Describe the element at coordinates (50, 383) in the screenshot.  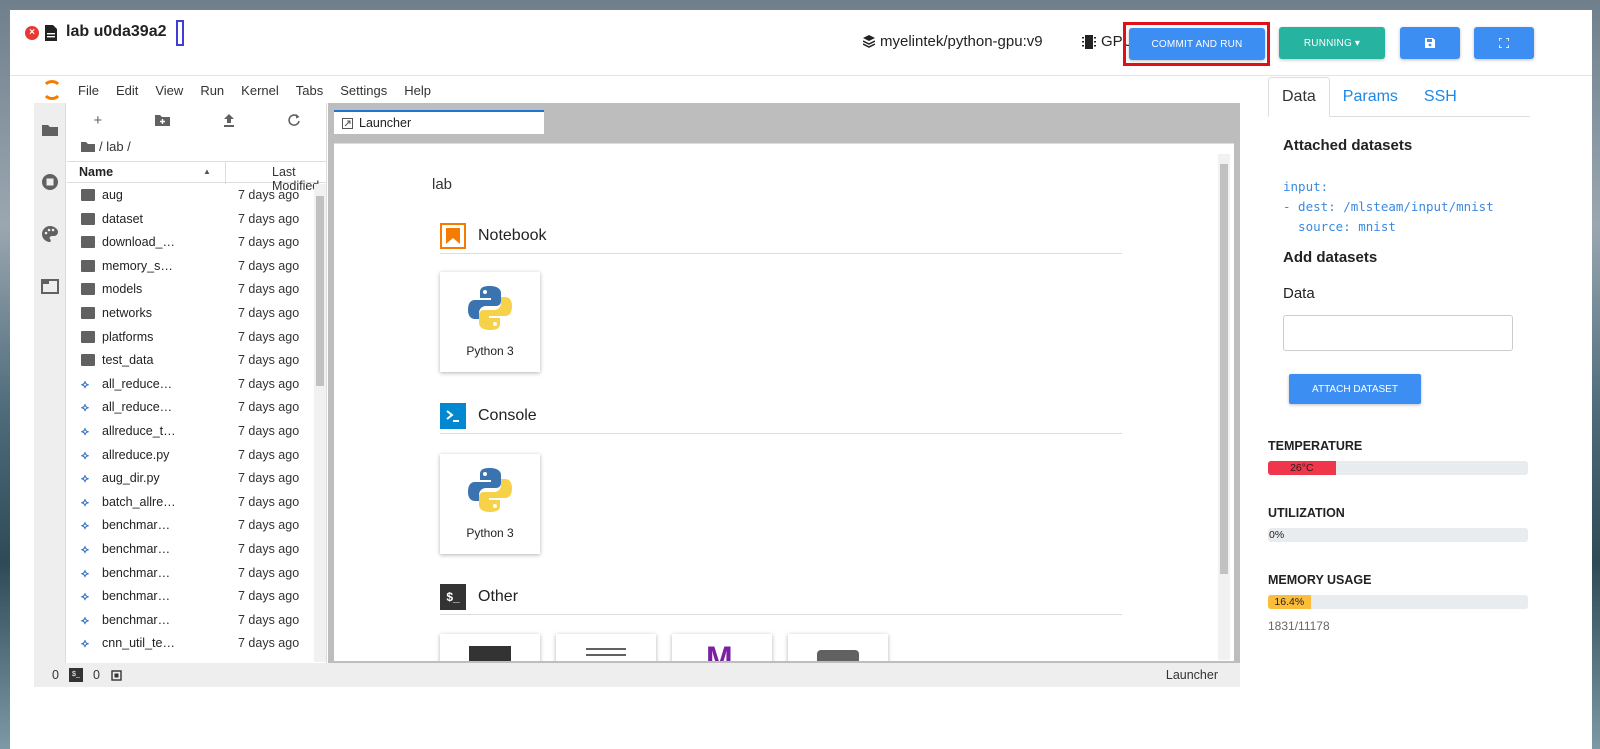
I see `left-sidebar` at that location.